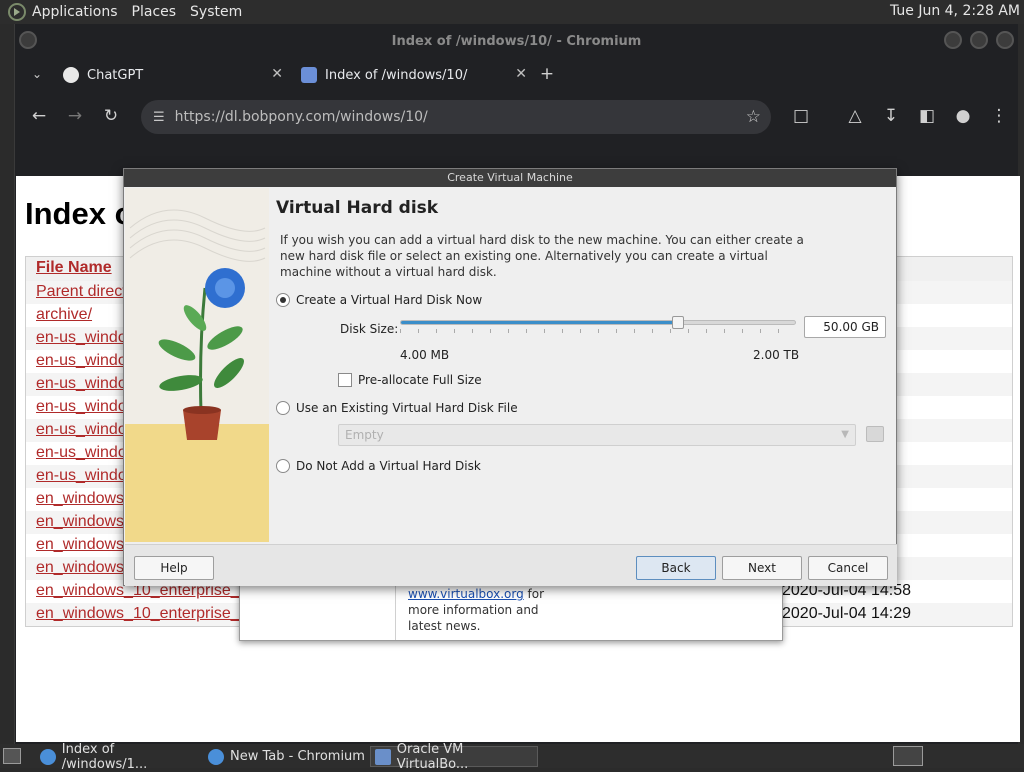 The height and width of the screenshot is (772, 1024). What do you see at coordinates (753, 117) in the screenshot?
I see `bookmark-star-icon: ☆` at bounding box center [753, 117].